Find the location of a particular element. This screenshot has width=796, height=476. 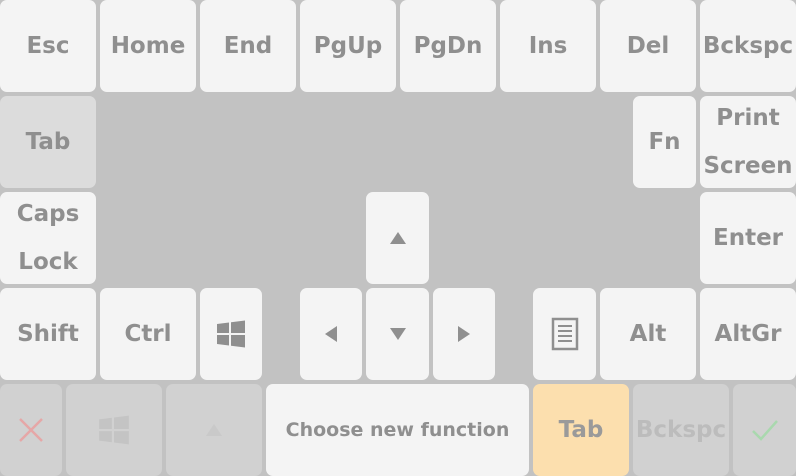

key-arrow-down is located at coordinates (397, 334).